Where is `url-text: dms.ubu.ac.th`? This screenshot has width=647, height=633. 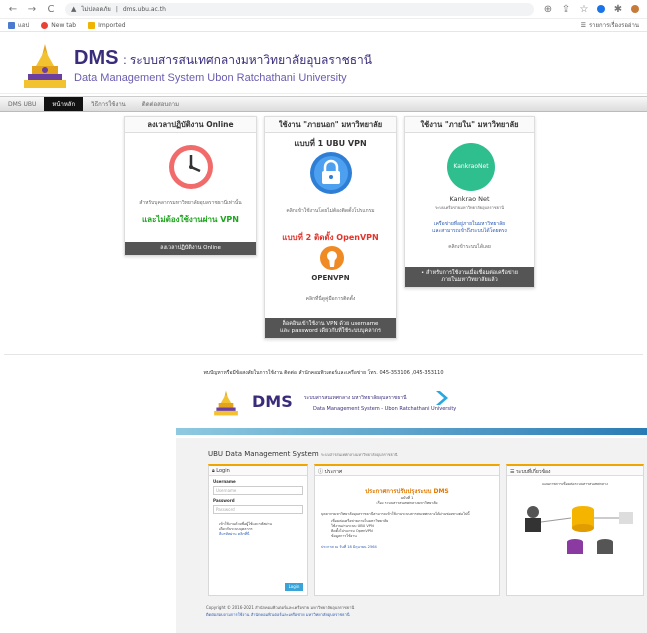
url-text: dms.ubu.ac.th is located at coordinates (144, 9).